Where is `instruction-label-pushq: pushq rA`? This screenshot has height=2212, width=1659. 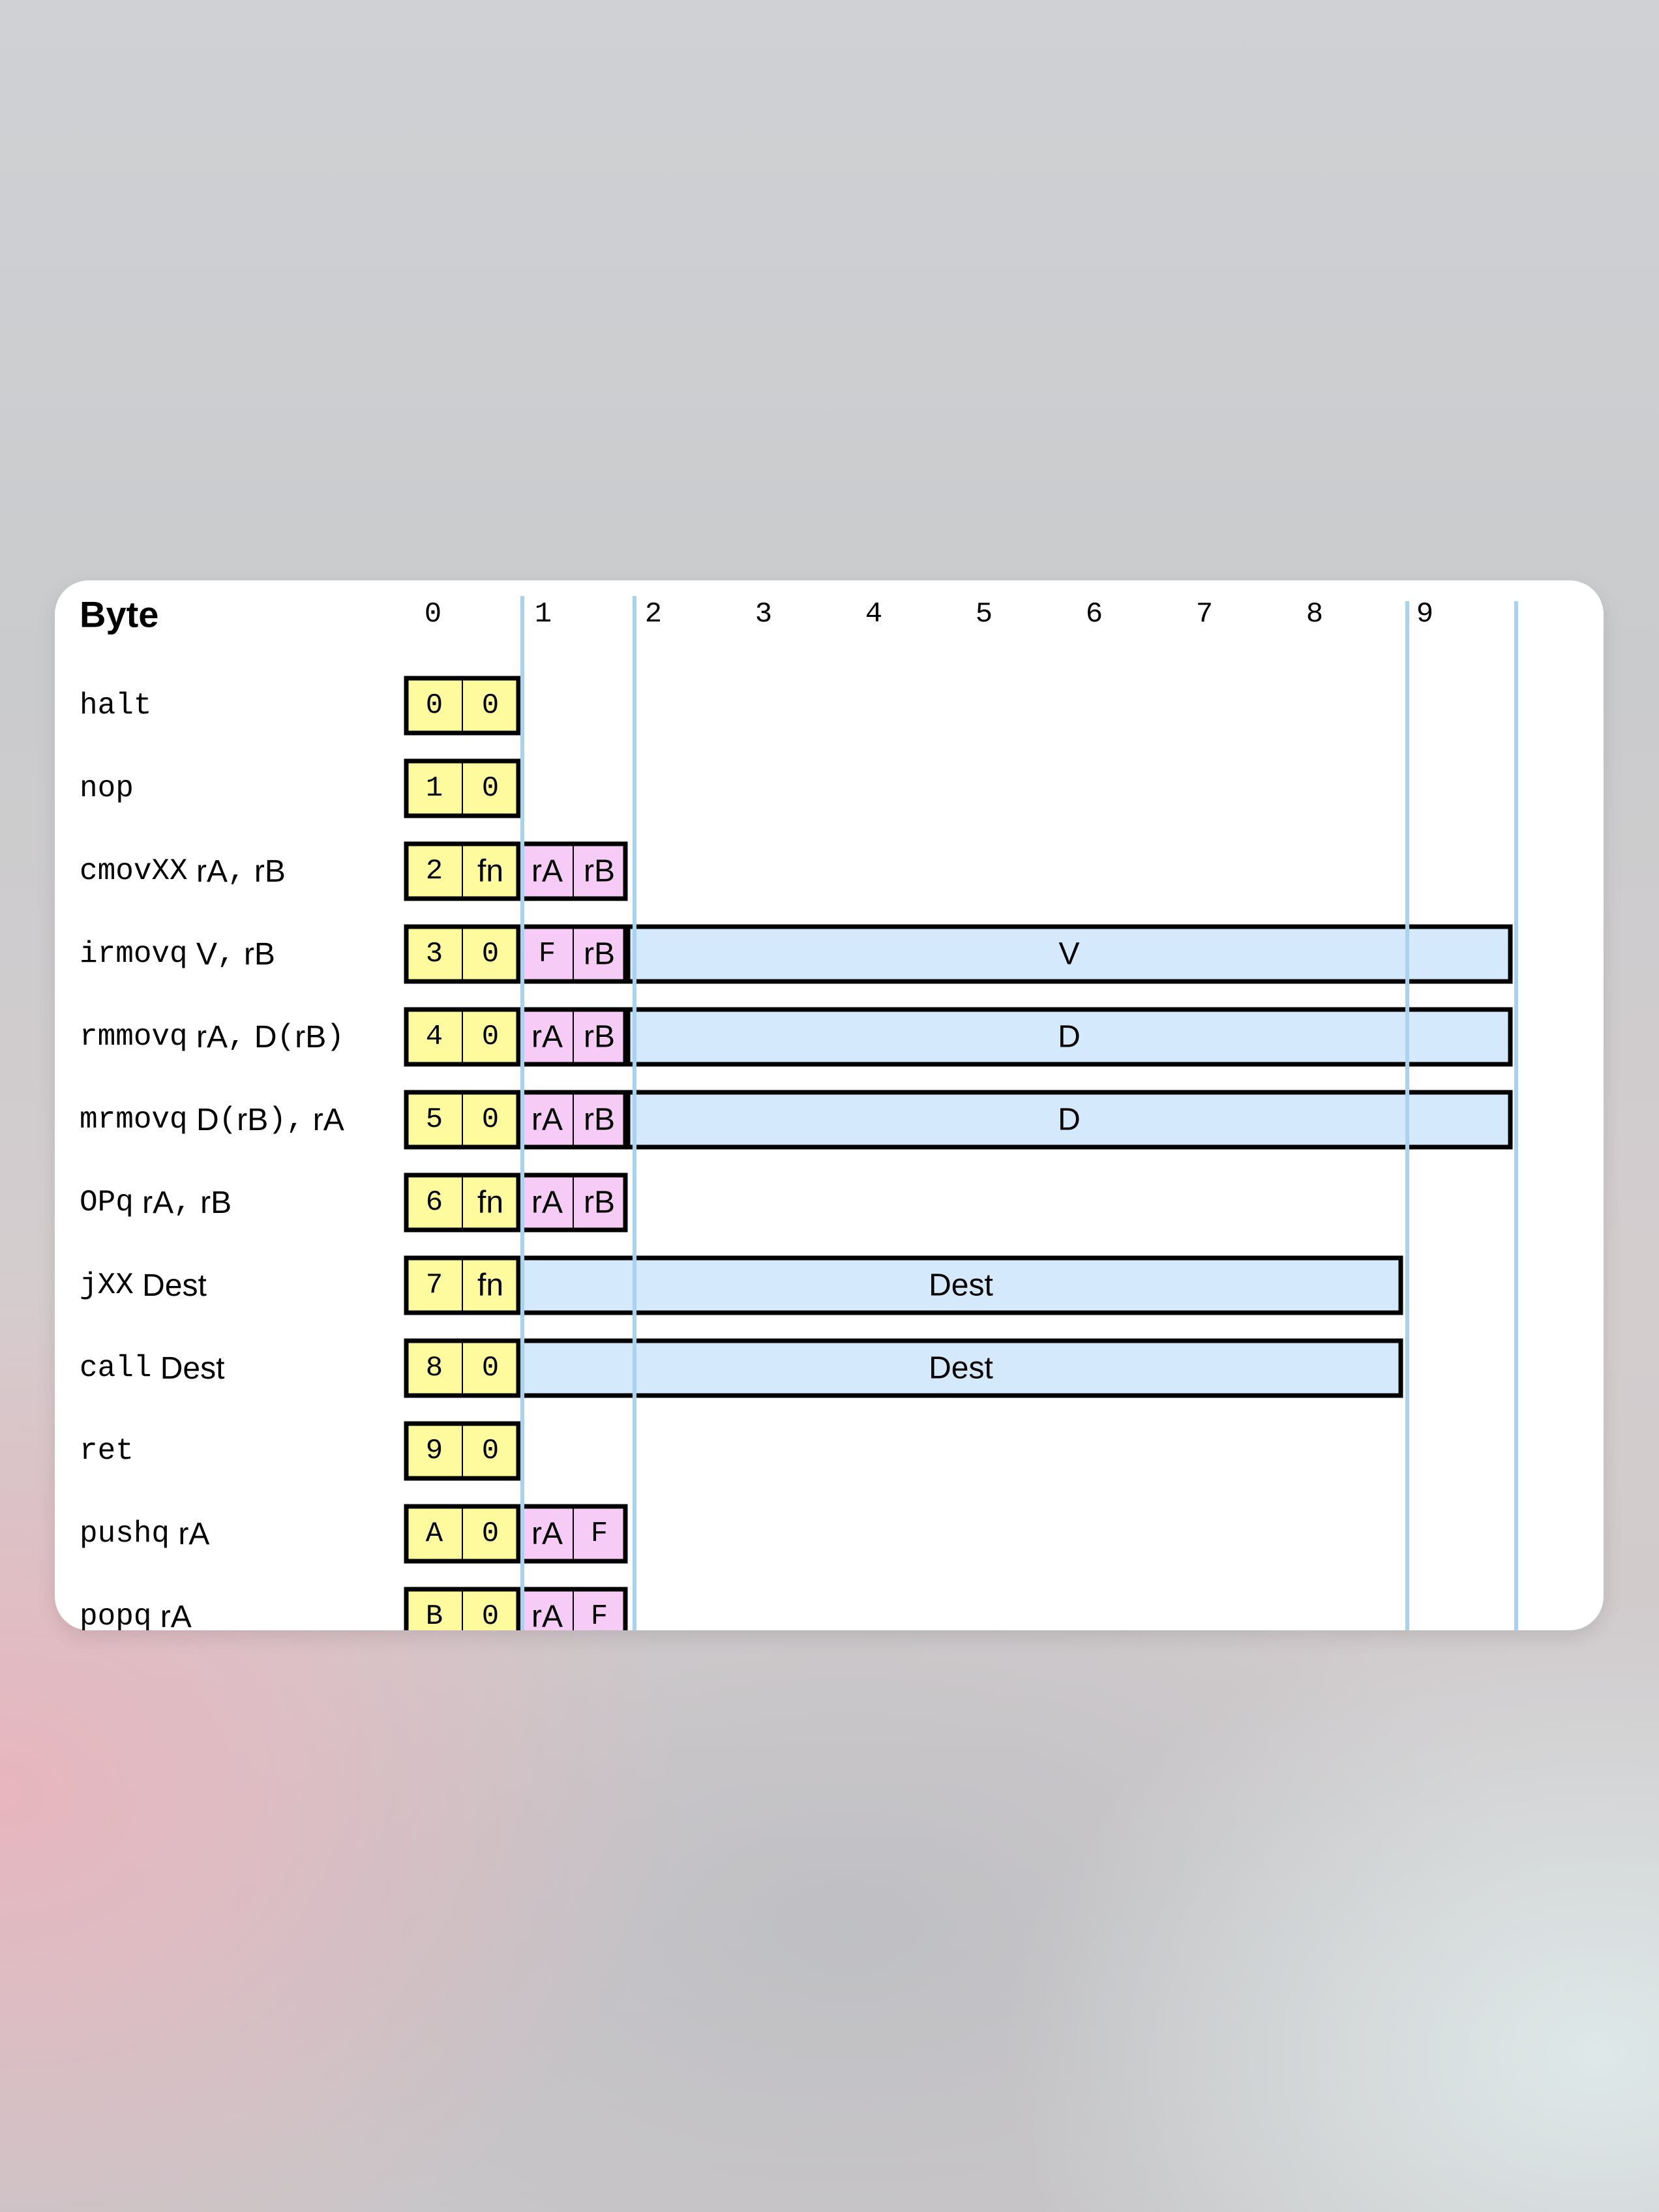
instruction-label-pushq: pushq rA is located at coordinates (144, 1534).